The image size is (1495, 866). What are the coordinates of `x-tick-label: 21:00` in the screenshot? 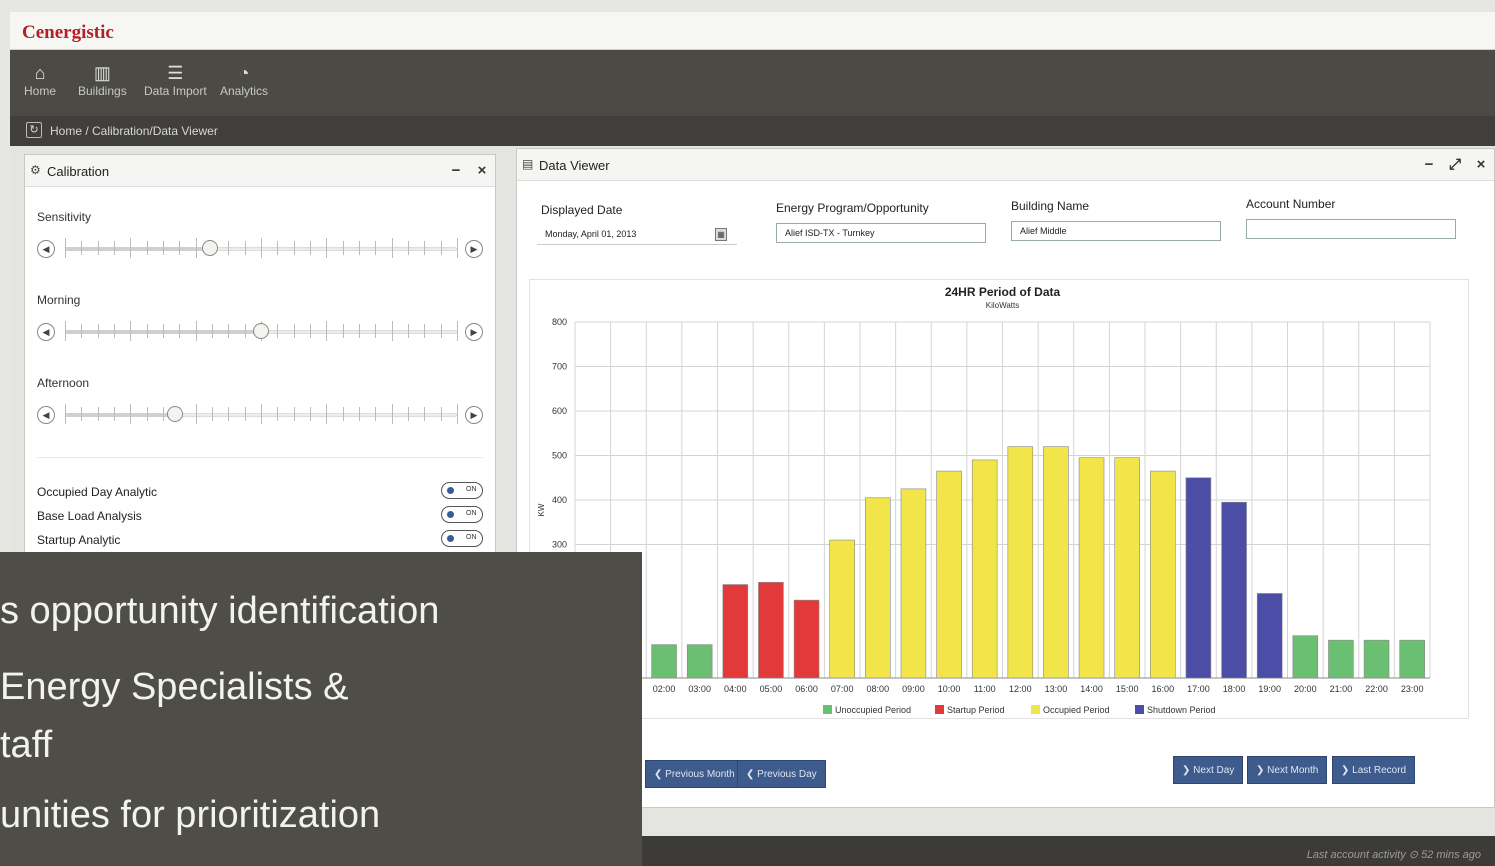 It's located at (1341, 689).